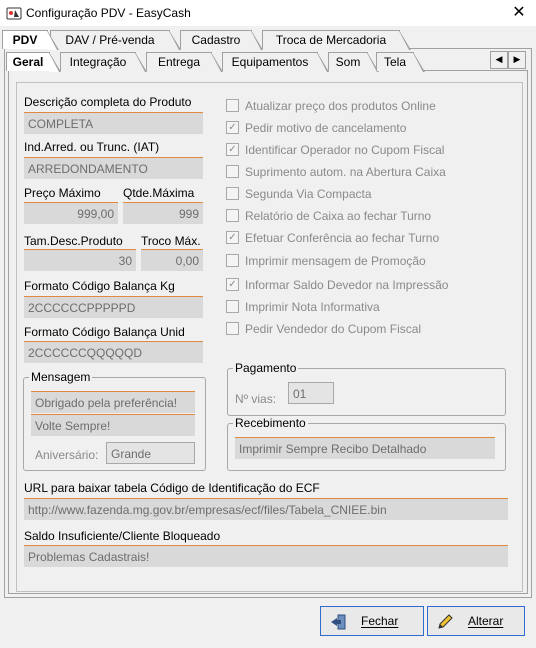  Describe the element at coordinates (172, 260) in the screenshot. I see `troco-max-field: 0,00` at that location.